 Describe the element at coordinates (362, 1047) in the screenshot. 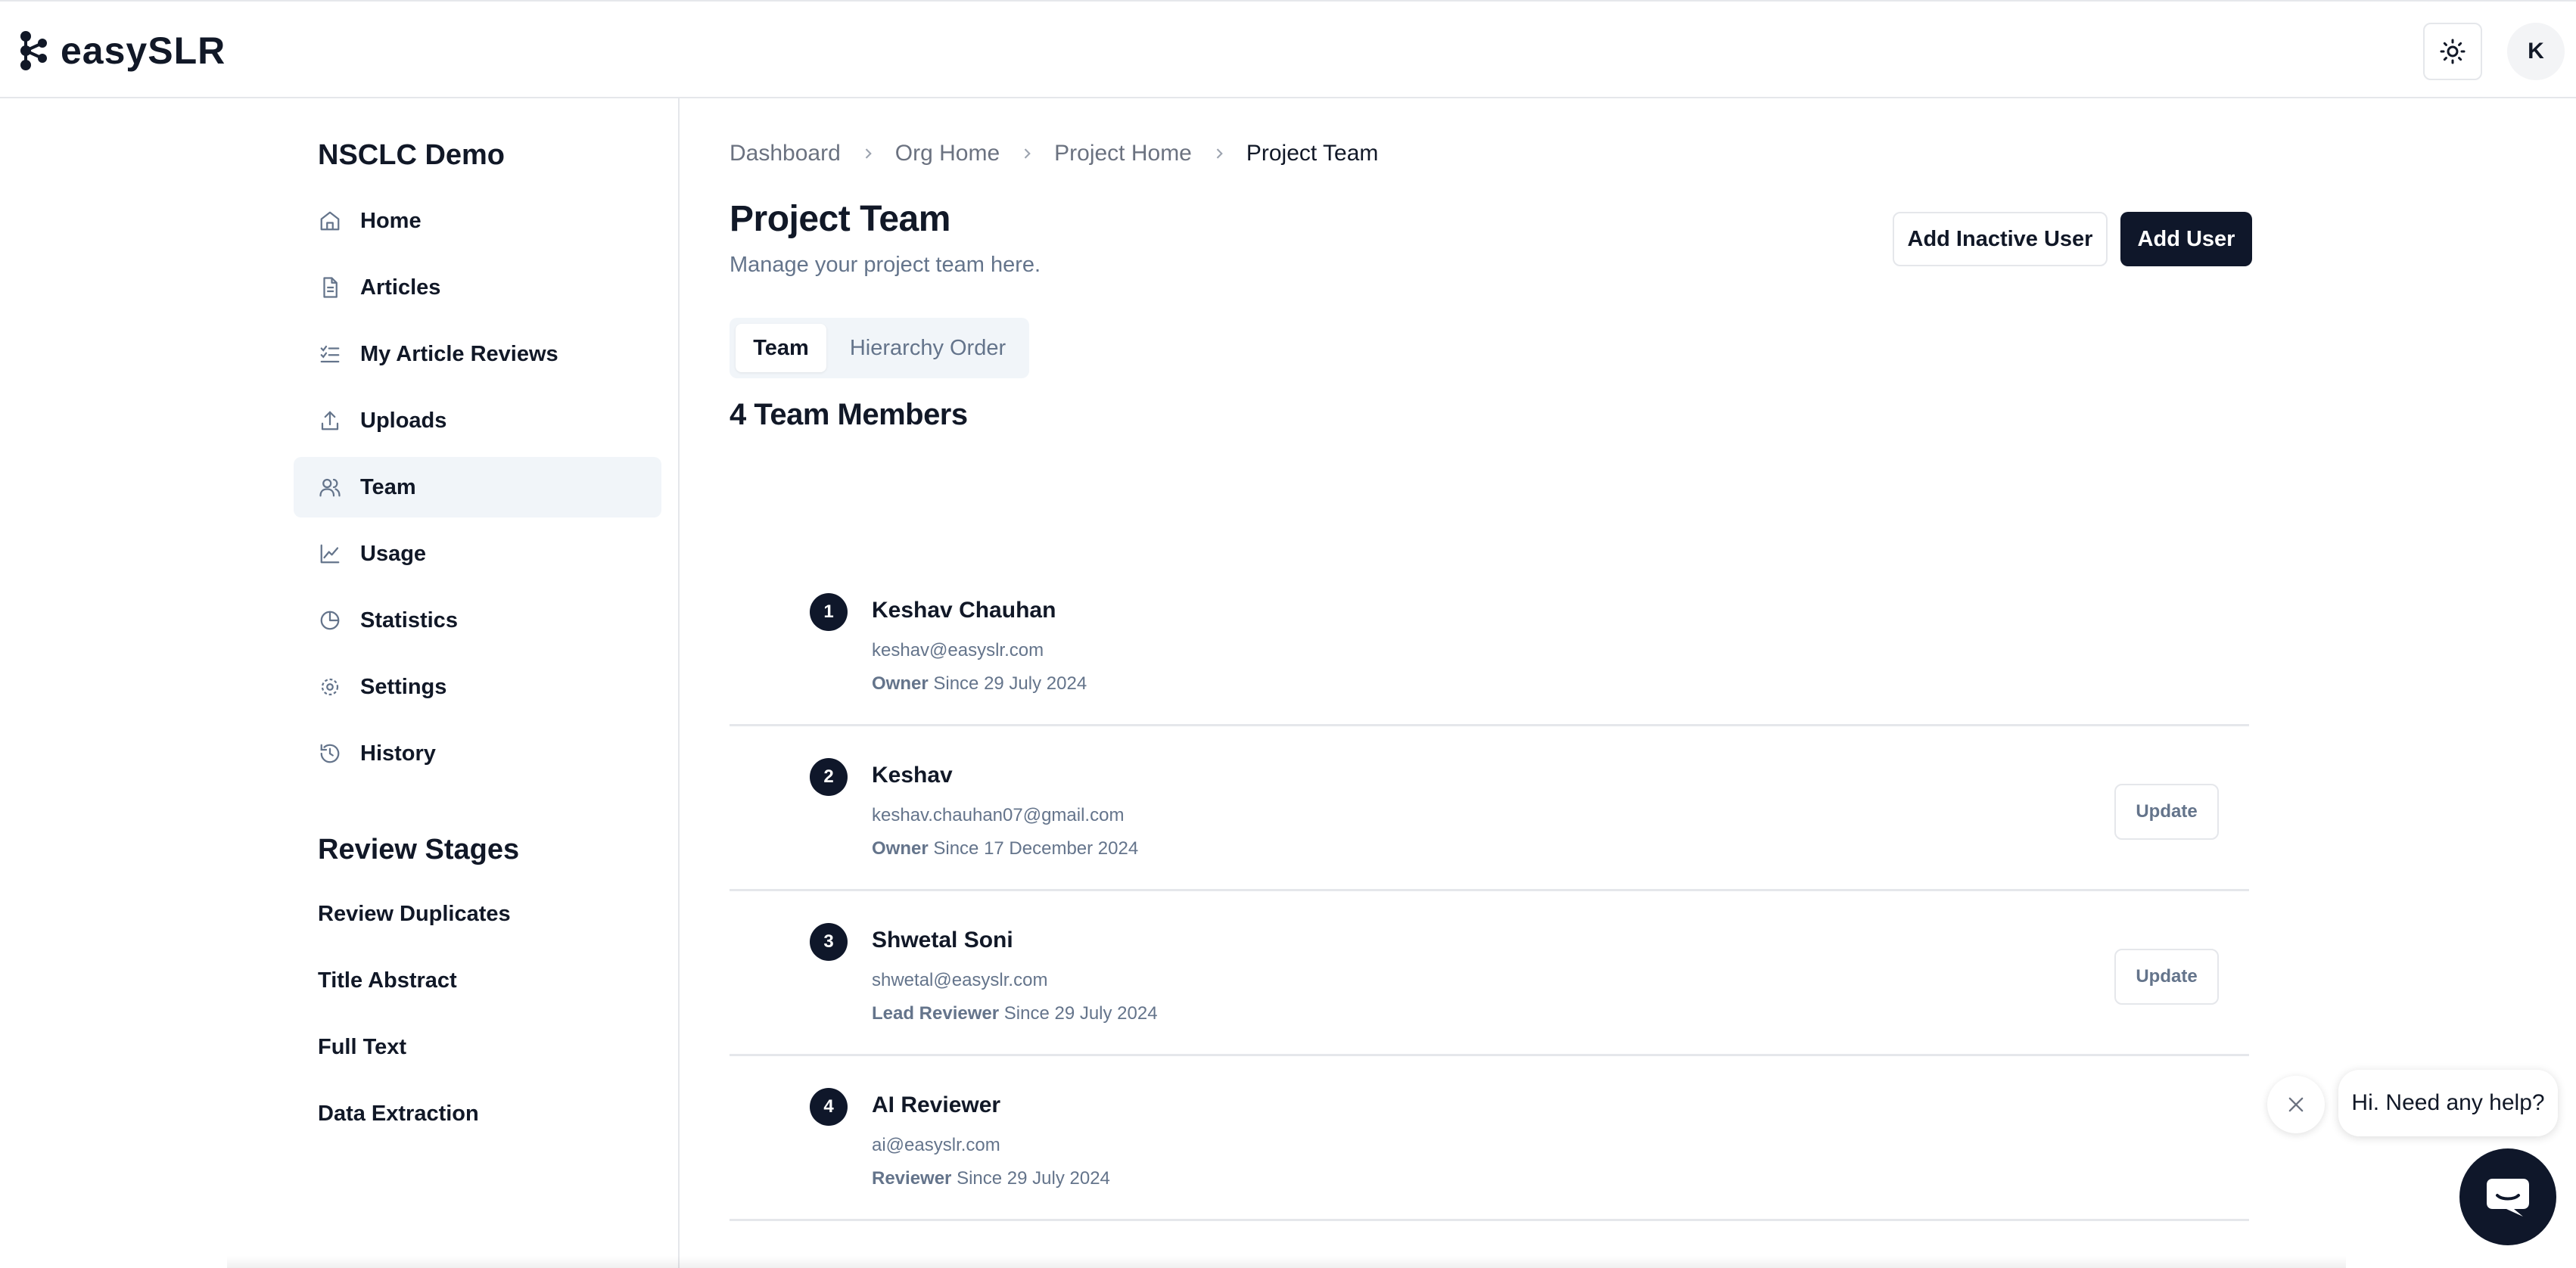

I see `stage-item-full-text: Full Text` at that location.